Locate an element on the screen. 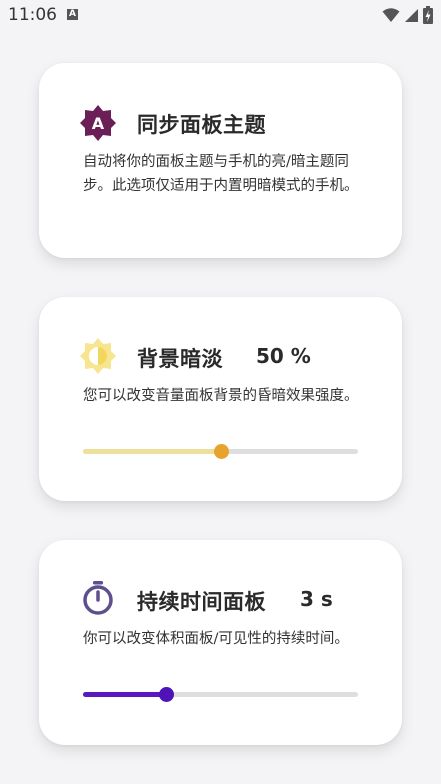  background-dim-slider is located at coordinates (220, 451).